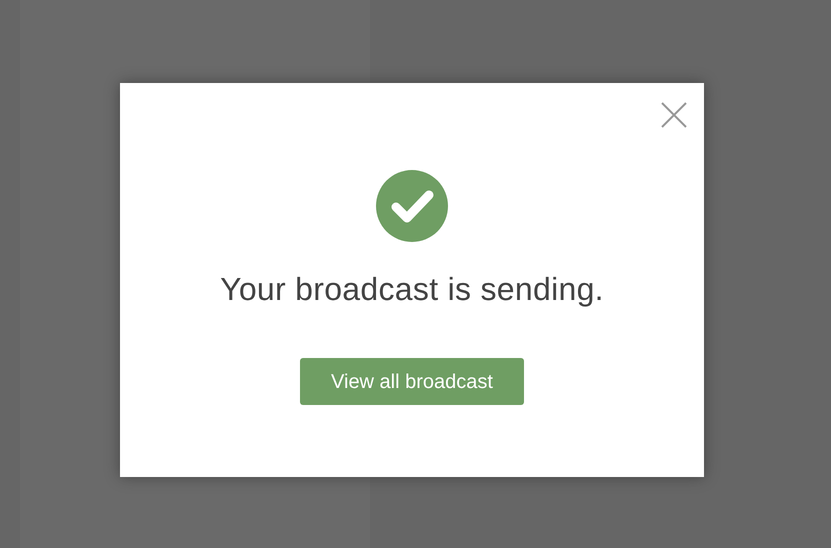 This screenshot has width=831, height=548. I want to click on dialog-message: Your broadcast is sending., so click(412, 289).